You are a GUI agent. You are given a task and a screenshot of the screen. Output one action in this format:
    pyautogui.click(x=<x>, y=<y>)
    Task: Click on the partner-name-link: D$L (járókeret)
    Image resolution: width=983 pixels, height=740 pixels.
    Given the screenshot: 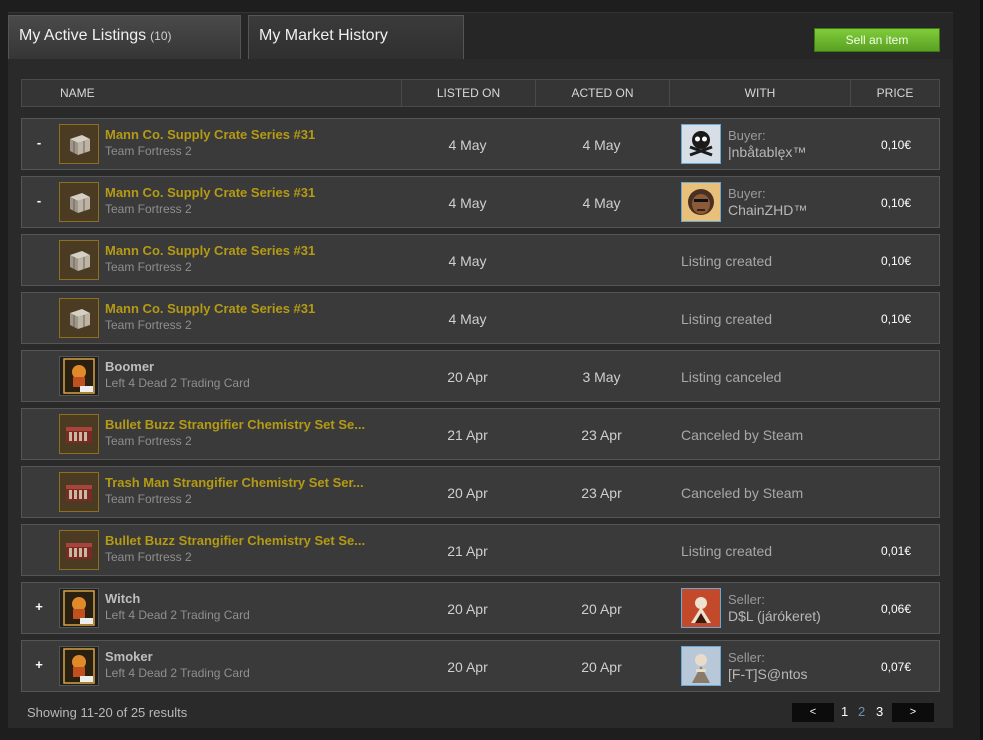 What is the action you would take?
    pyautogui.click(x=774, y=616)
    